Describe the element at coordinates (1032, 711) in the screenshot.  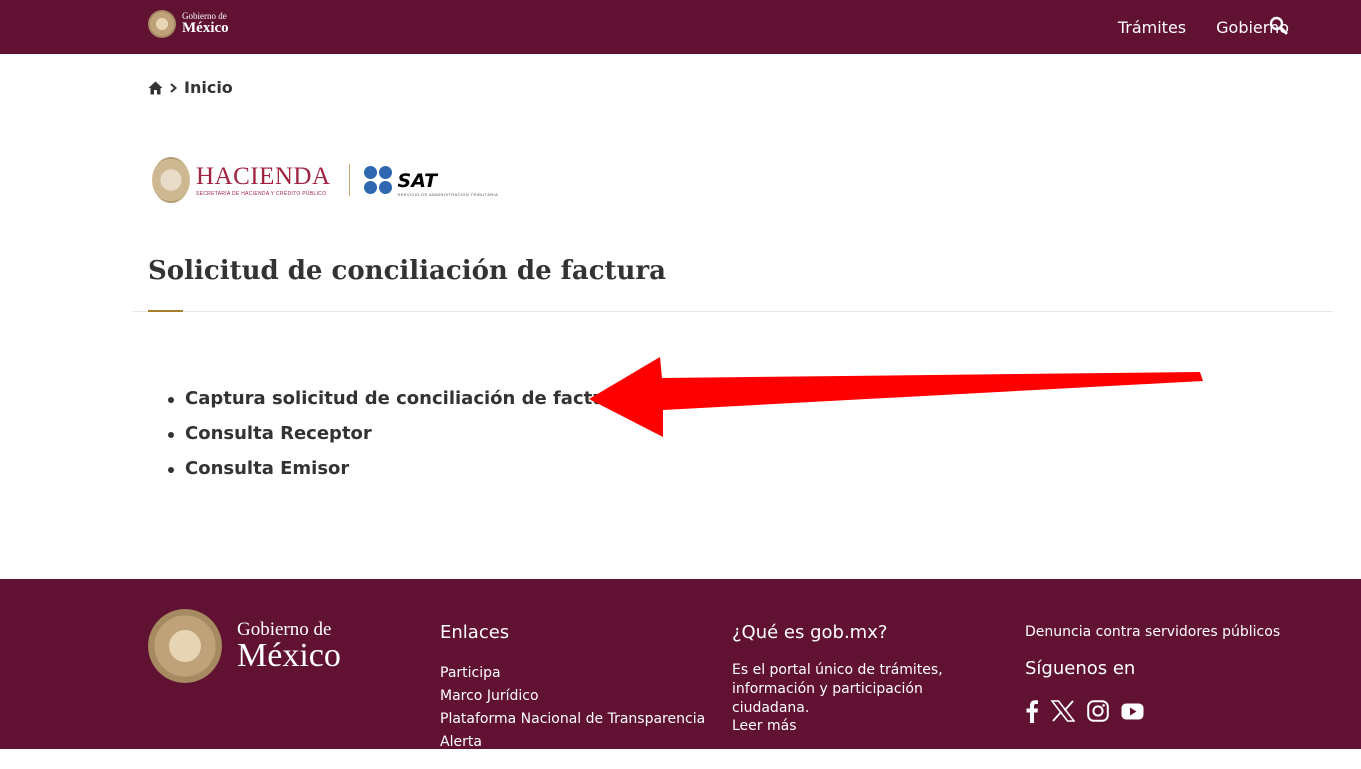
I see `facebook-icon` at that location.